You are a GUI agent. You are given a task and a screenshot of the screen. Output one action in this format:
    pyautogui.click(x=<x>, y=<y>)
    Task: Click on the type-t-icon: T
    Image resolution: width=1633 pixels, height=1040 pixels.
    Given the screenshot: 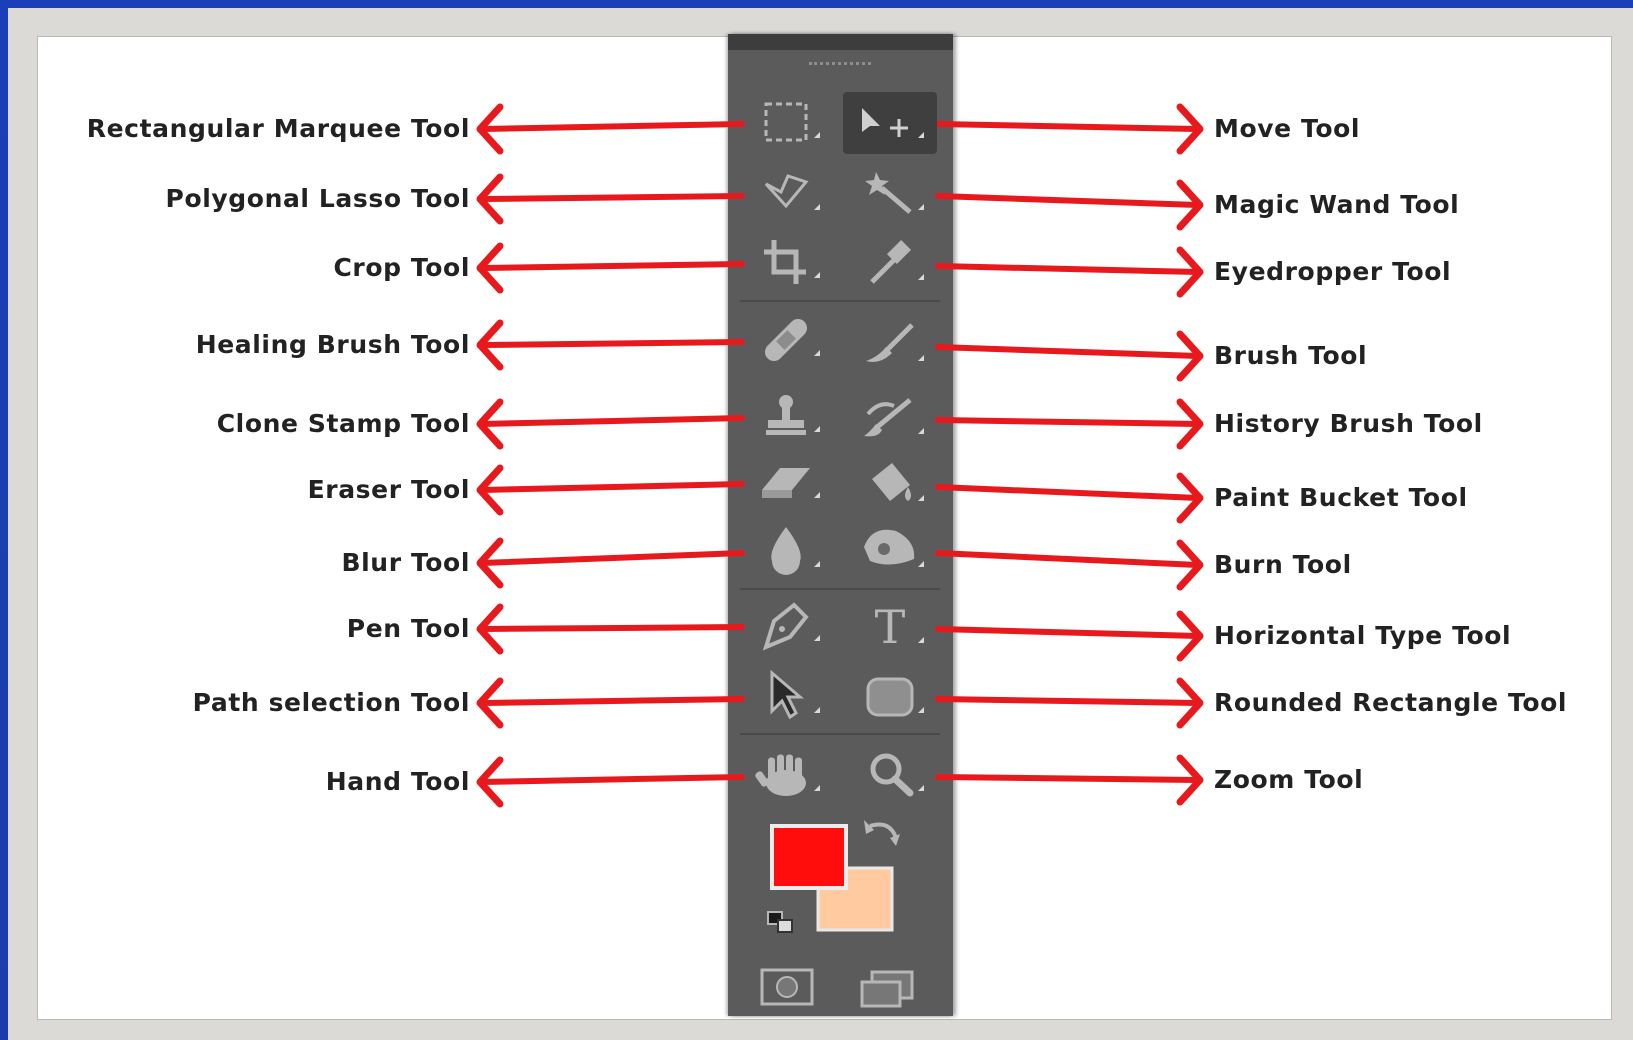 What is the action you would take?
    pyautogui.click(x=899, y=627)
    